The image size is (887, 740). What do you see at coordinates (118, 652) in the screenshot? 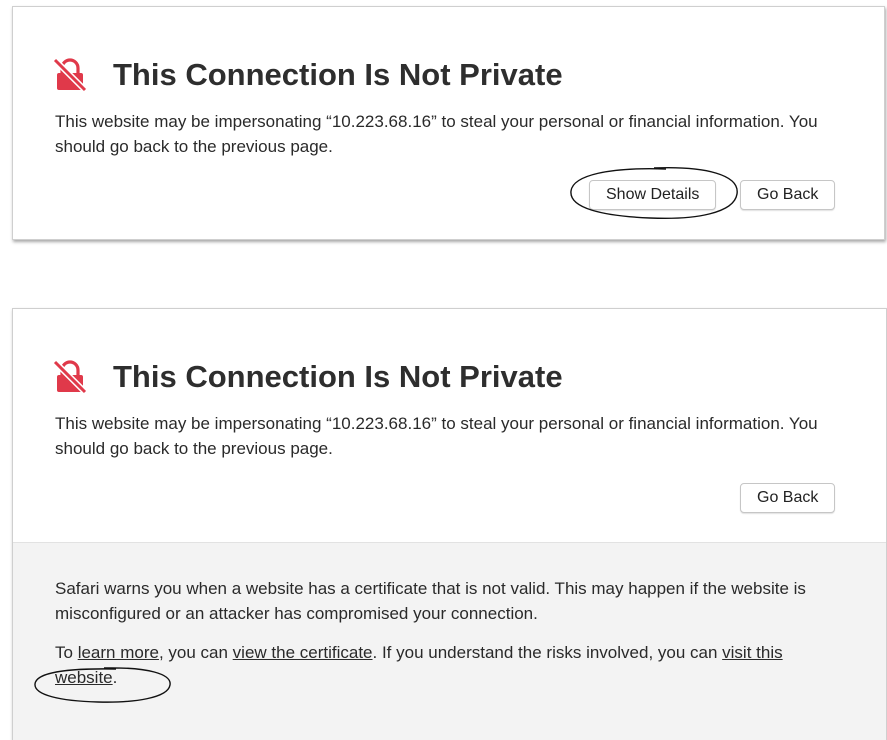
I see `learn-more-link: learn more` at bounding box center [118, 652].